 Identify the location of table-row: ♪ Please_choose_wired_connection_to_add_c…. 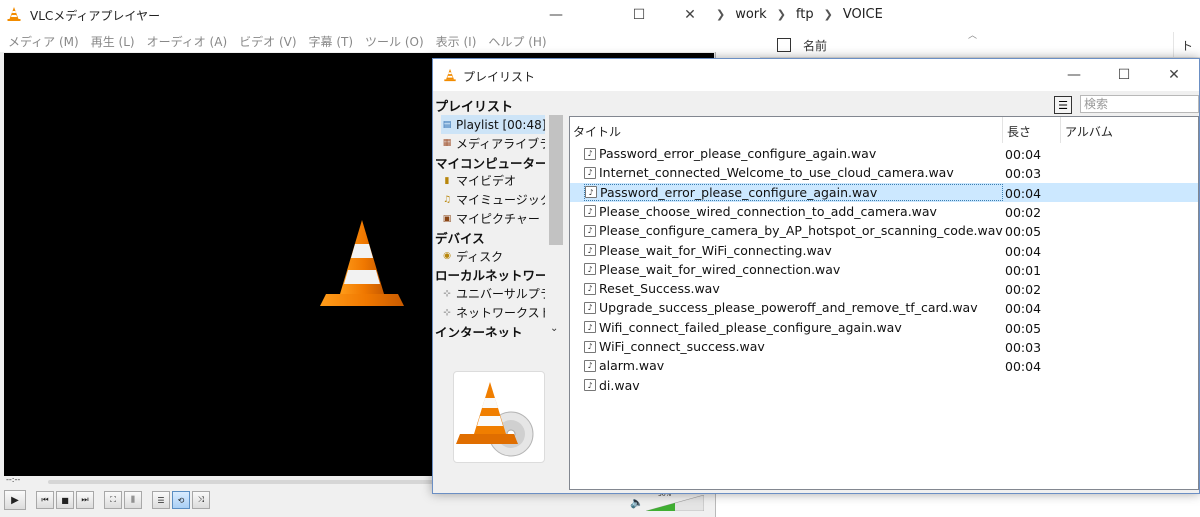
(884, 211).